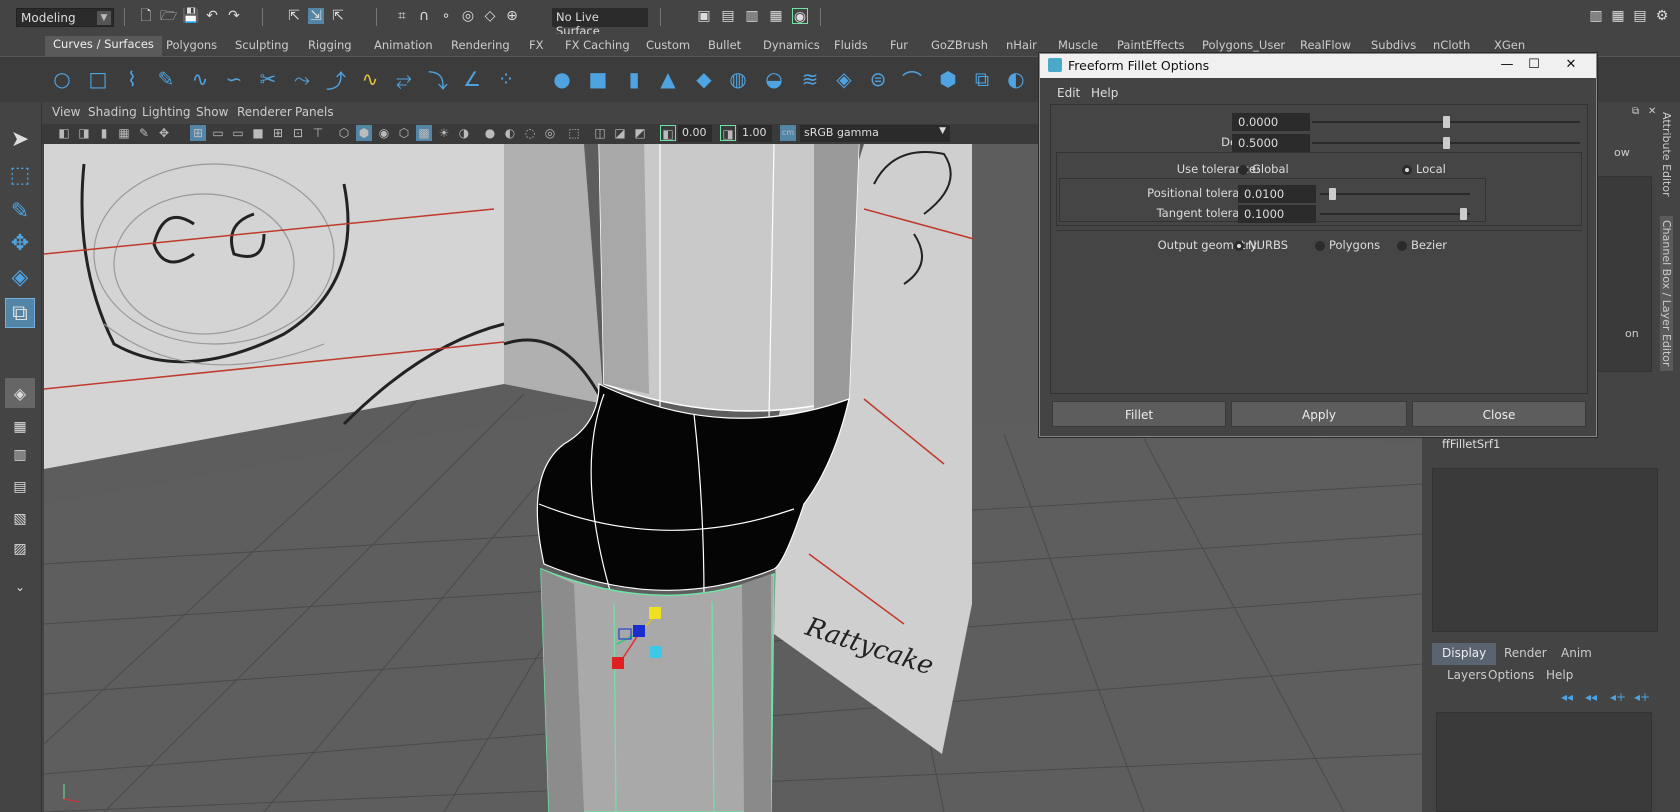 Image resolution: width=1680 pixels, height=812 pixels. I want to click on shelf-tab-fluids: Fluids, so click(851, 47).